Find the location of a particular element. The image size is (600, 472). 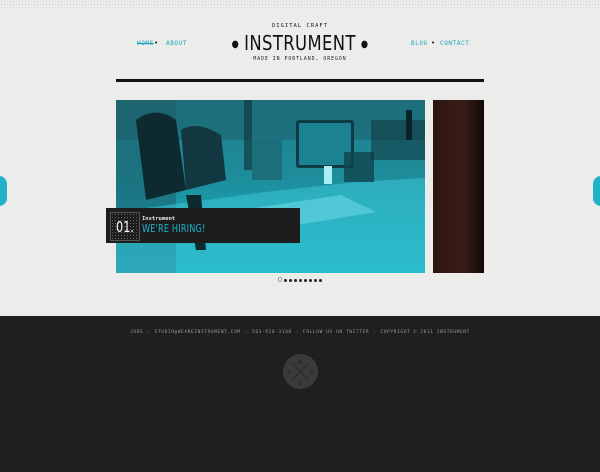

slide-caption: 01. Instrument WE'RE HIRING! is located at coordinates (203, 225).